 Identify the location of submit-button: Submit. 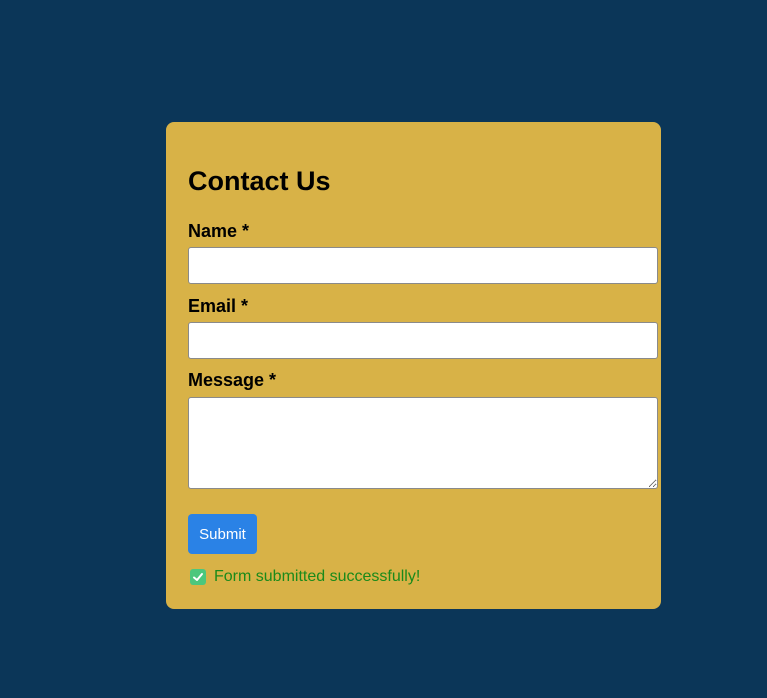
(222, 534).